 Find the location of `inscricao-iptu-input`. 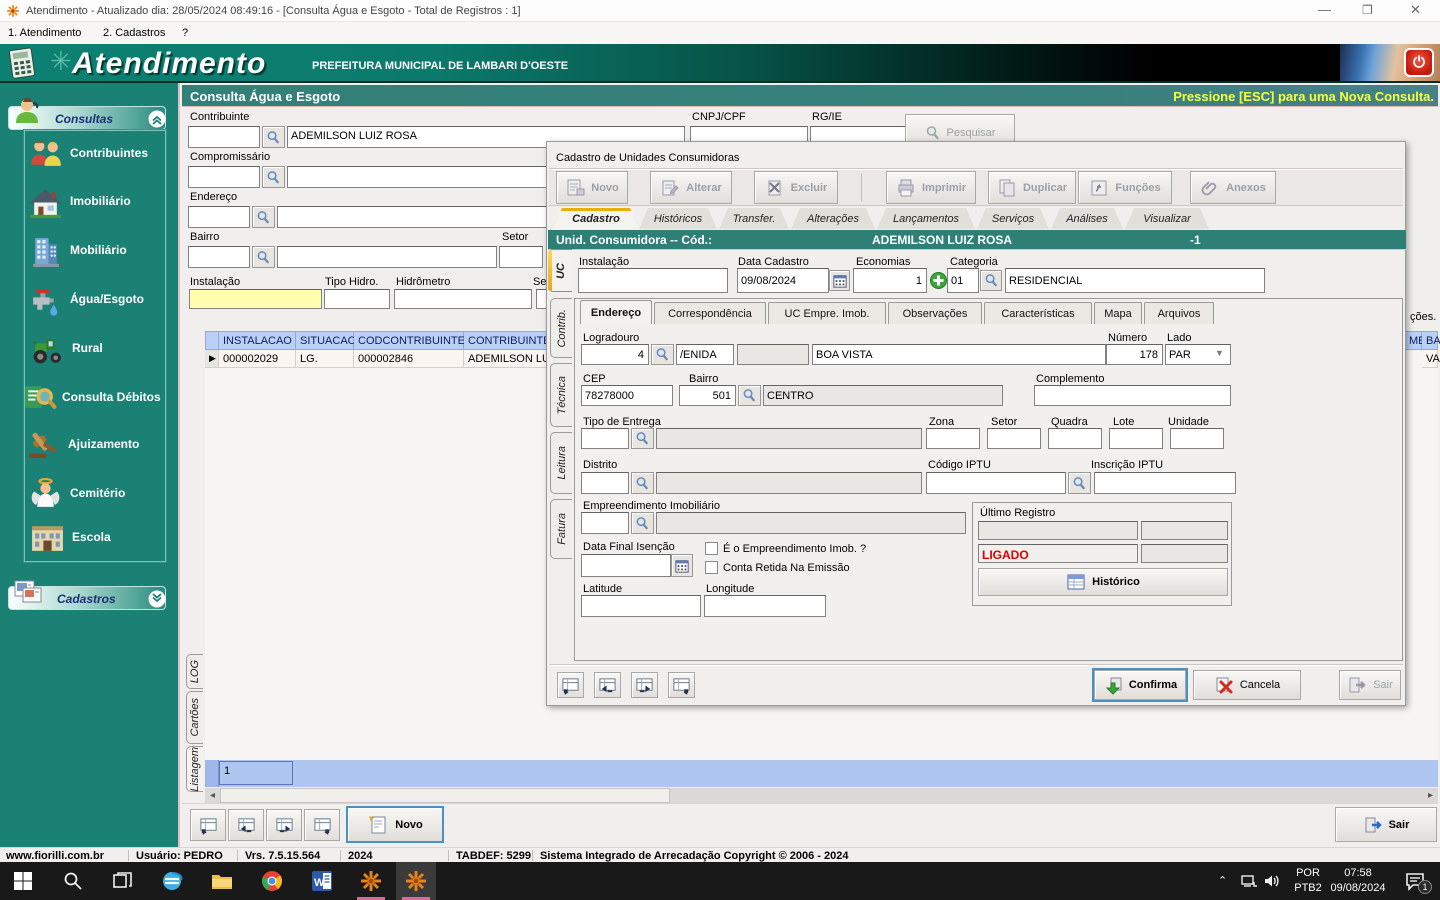

inscricao-iptu-input is located at coordinates (1165, 483).